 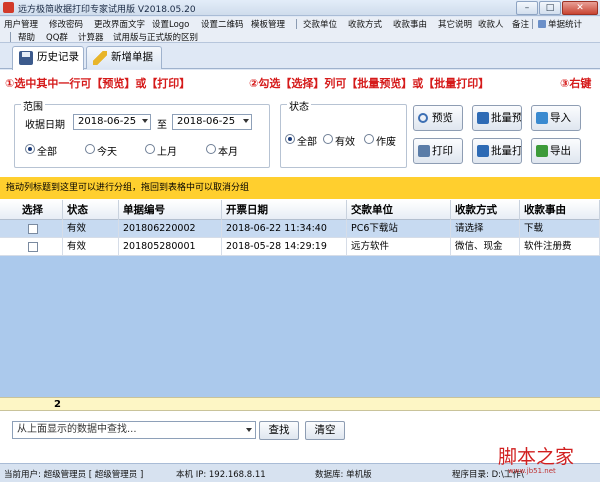 What do you see at coordinates (369, 83) in the screenshot?
I see `instruction-2: ②勾选【选择】列可【批量预览】或【批量打印】` at bounding box center [369, 83].